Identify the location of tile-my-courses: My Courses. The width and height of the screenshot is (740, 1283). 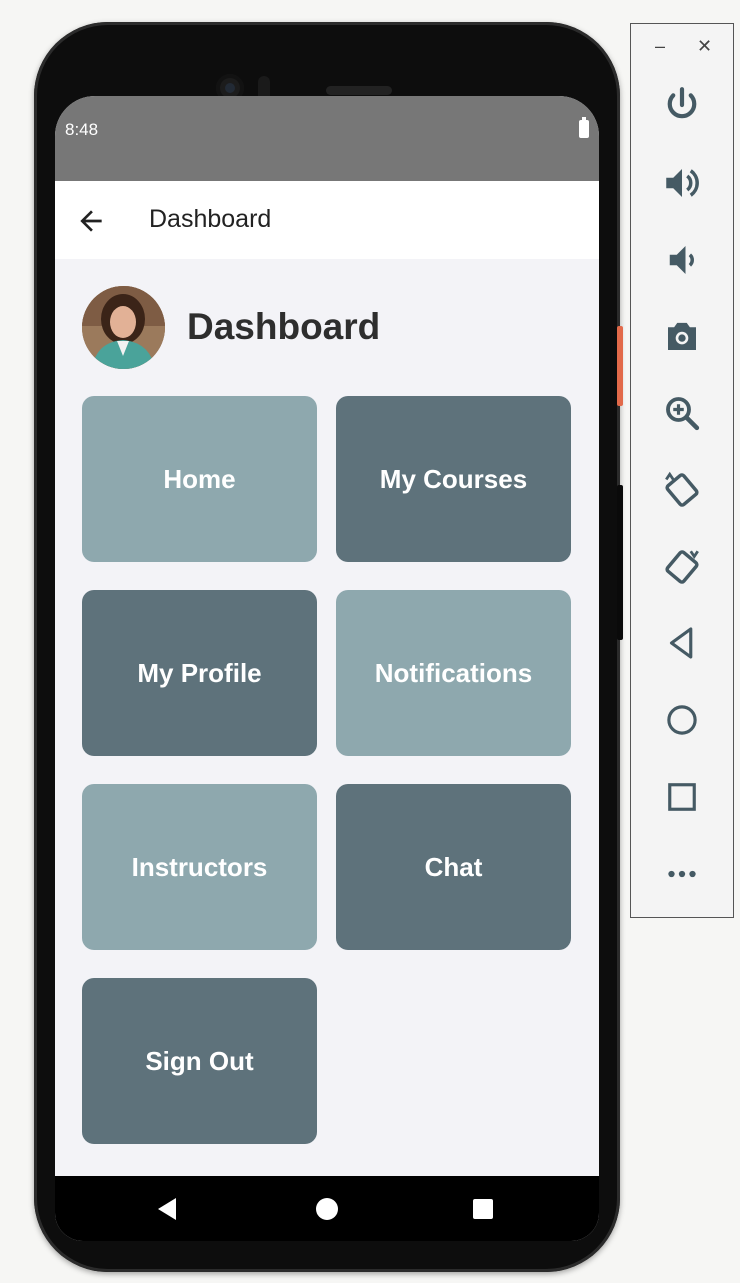
(453, 479).